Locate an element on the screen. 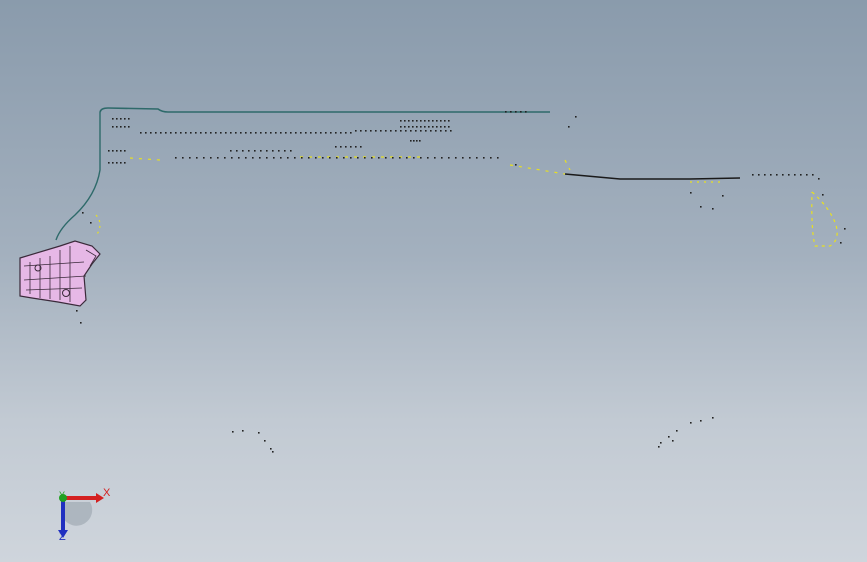 This screenshot has height=562, width=867. construction-loop is located at coordinates (824, 219).